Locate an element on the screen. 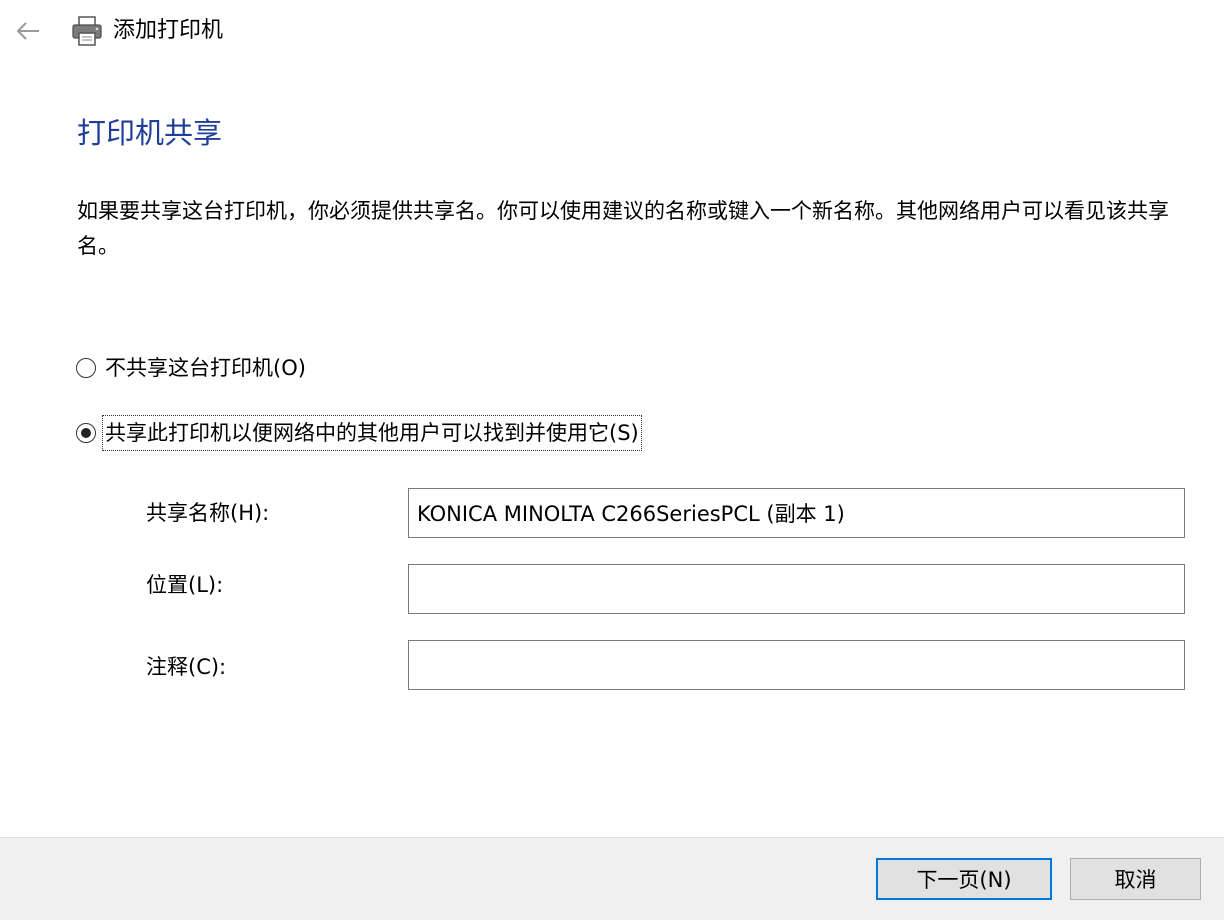 Image resolution: width=1224 pixels, height=920 pixels. back-button is located at coordinates (28, 31).